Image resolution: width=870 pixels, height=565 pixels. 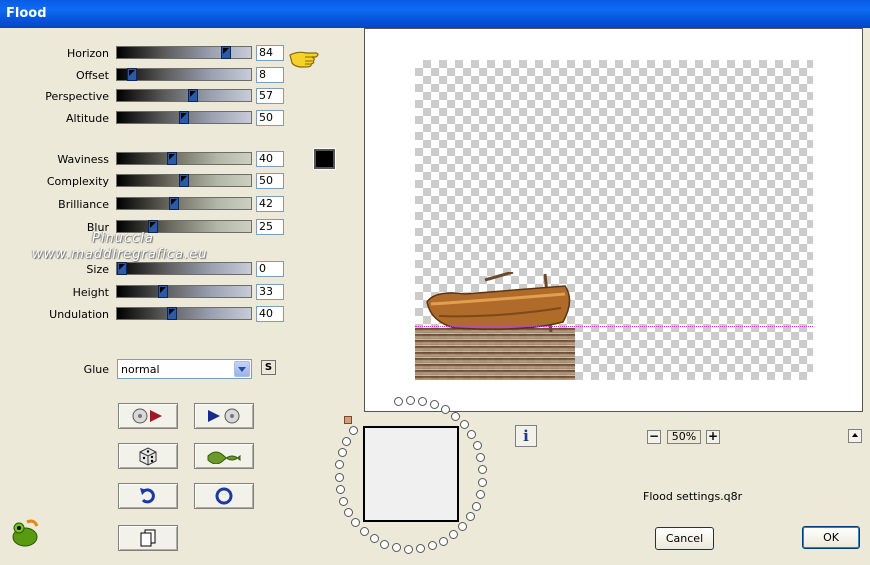 What do you see at coordinates (120, 254) in the screenshot?
I see `watermark-line2: www.maddiregrafica.eu` at bounding box center [120, 254].